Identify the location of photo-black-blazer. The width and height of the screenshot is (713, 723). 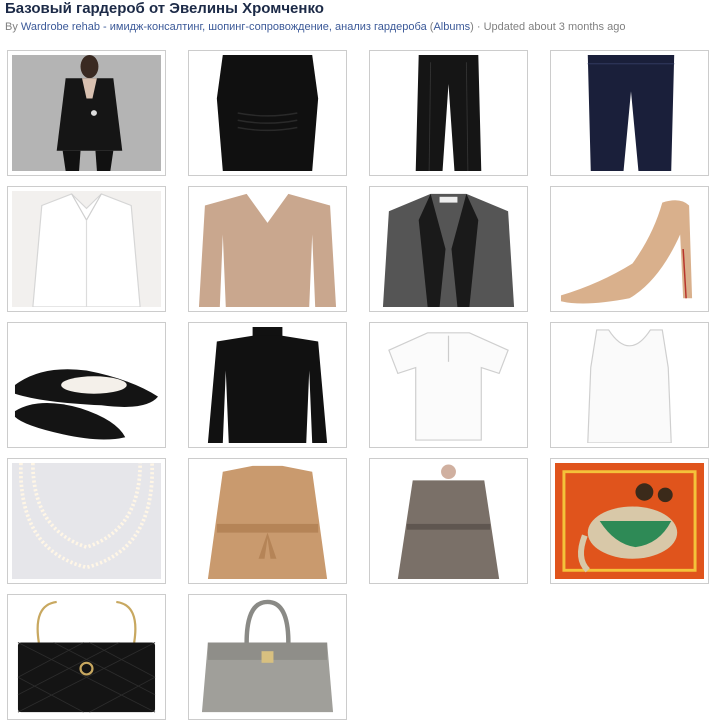
(86, 113).